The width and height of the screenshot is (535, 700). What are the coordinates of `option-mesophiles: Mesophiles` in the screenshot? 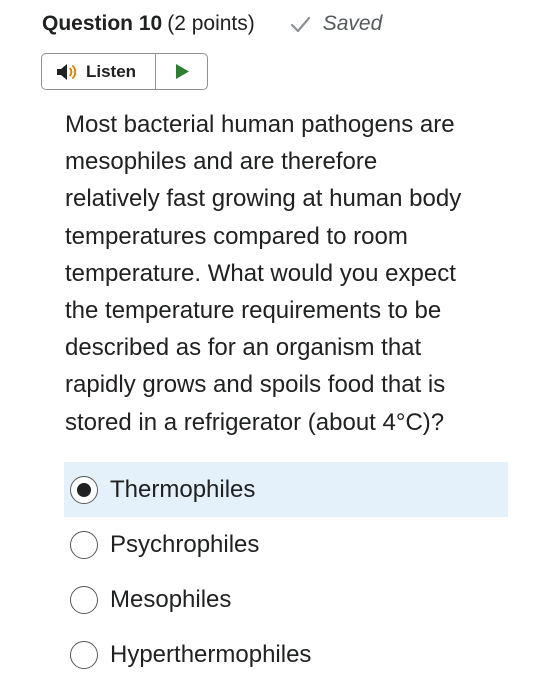 It's located at (286, 599).